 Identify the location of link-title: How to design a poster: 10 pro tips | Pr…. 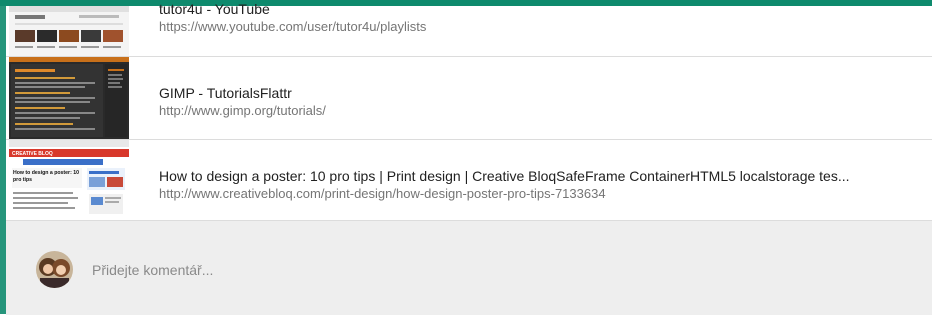
(535, 176).